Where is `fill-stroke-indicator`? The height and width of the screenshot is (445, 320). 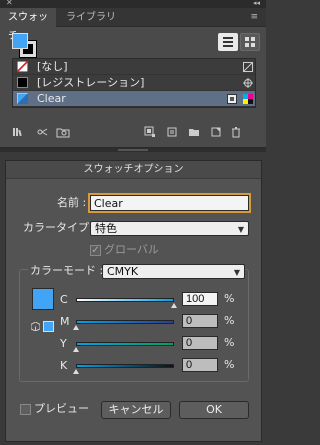
fill-stroke-indicator is located at coordinates (24, 45).